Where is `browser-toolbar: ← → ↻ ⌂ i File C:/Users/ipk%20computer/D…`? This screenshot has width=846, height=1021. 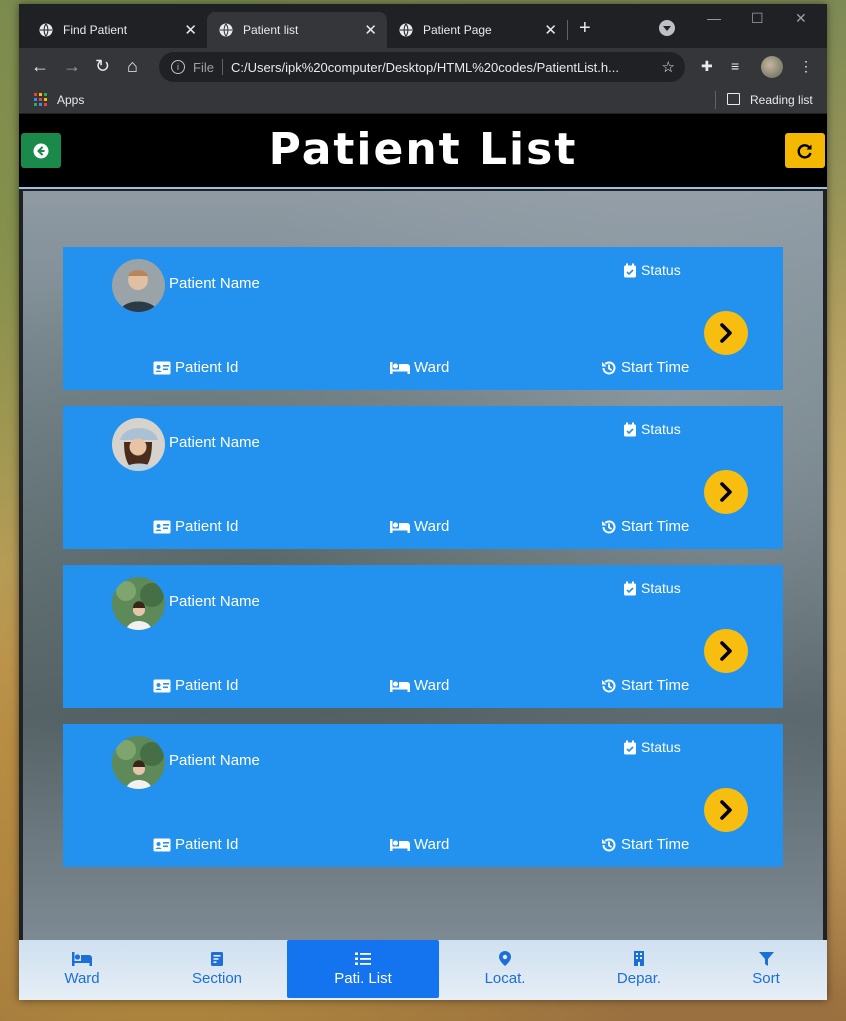 browser-toolbar: ← → ↻ ⌂ i File C:/Users/ipk%20computer/D… is located at coordinates (423, 67).